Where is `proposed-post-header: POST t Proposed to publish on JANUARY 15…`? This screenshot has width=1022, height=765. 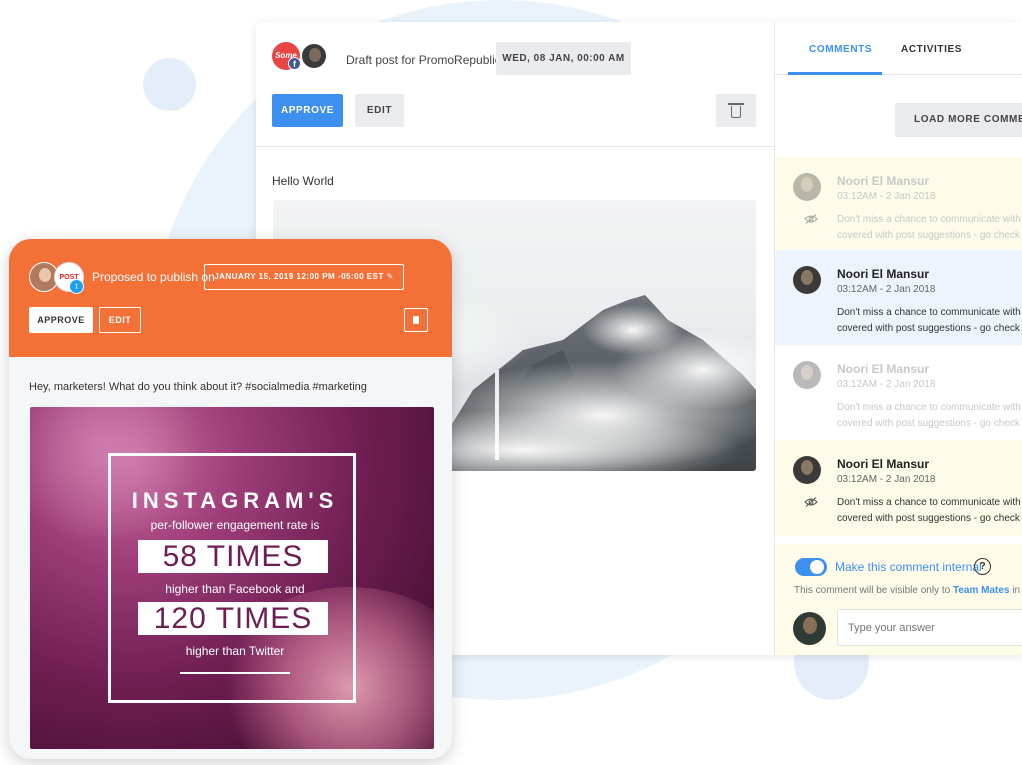 proposed-post-header: POST t Proposed to publish on JANUARY 15… is located at coordinates (230, 298).